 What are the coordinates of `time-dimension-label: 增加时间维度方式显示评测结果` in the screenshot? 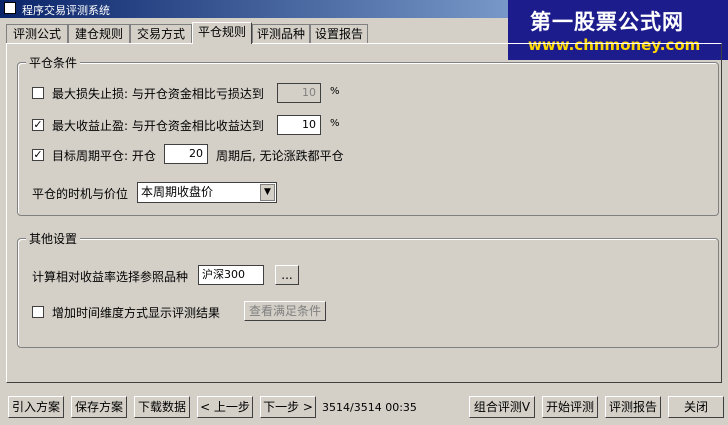 It's located at (136, 313).